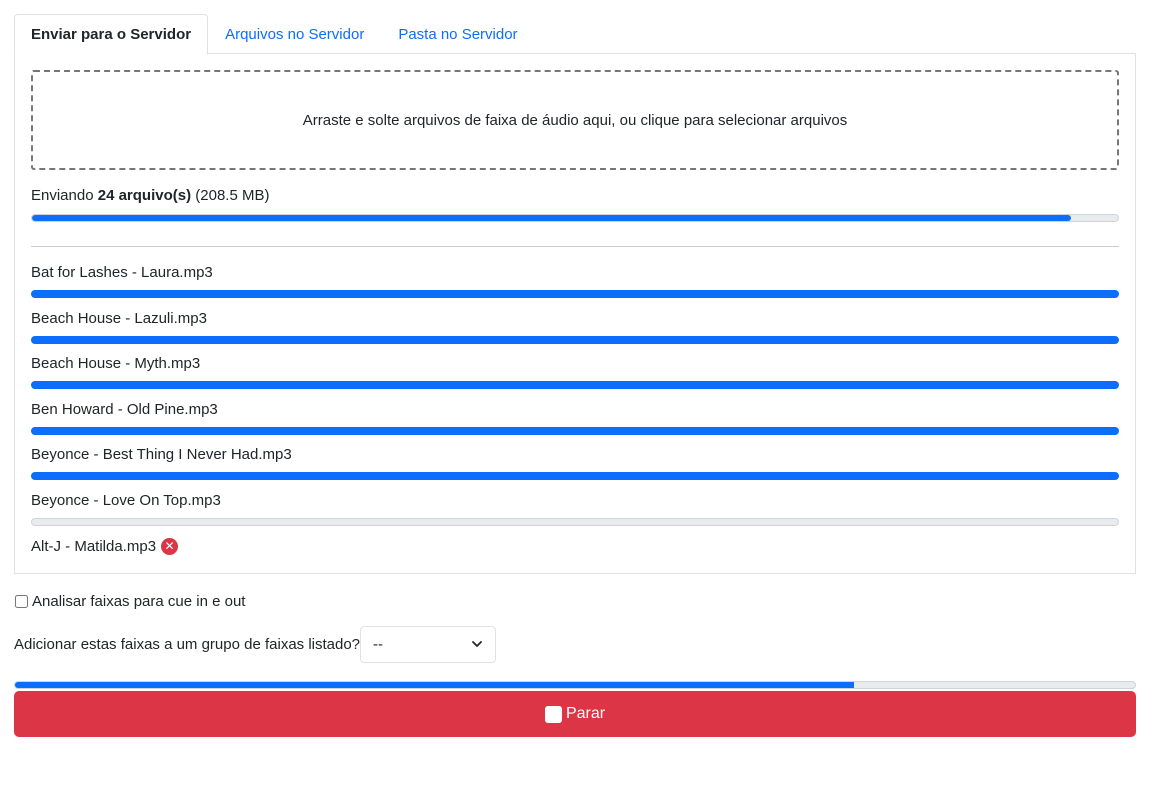 This screenshot has width=1150, height=800. What do you see at coordinates (119, 318) in the screenshot?
I see `file-name-text: Beach House - Lazuli.mp3` at bounding box center [119, 318].